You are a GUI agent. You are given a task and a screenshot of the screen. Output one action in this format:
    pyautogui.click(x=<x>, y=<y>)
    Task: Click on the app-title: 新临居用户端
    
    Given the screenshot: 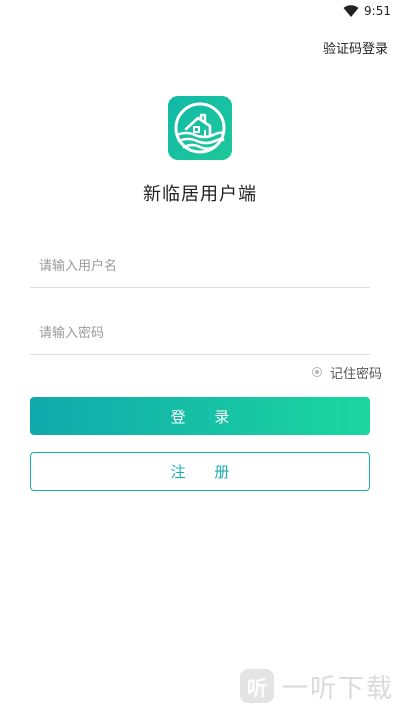 What is the action you would take?
    pyautogui.click(x=200, y=194)
    